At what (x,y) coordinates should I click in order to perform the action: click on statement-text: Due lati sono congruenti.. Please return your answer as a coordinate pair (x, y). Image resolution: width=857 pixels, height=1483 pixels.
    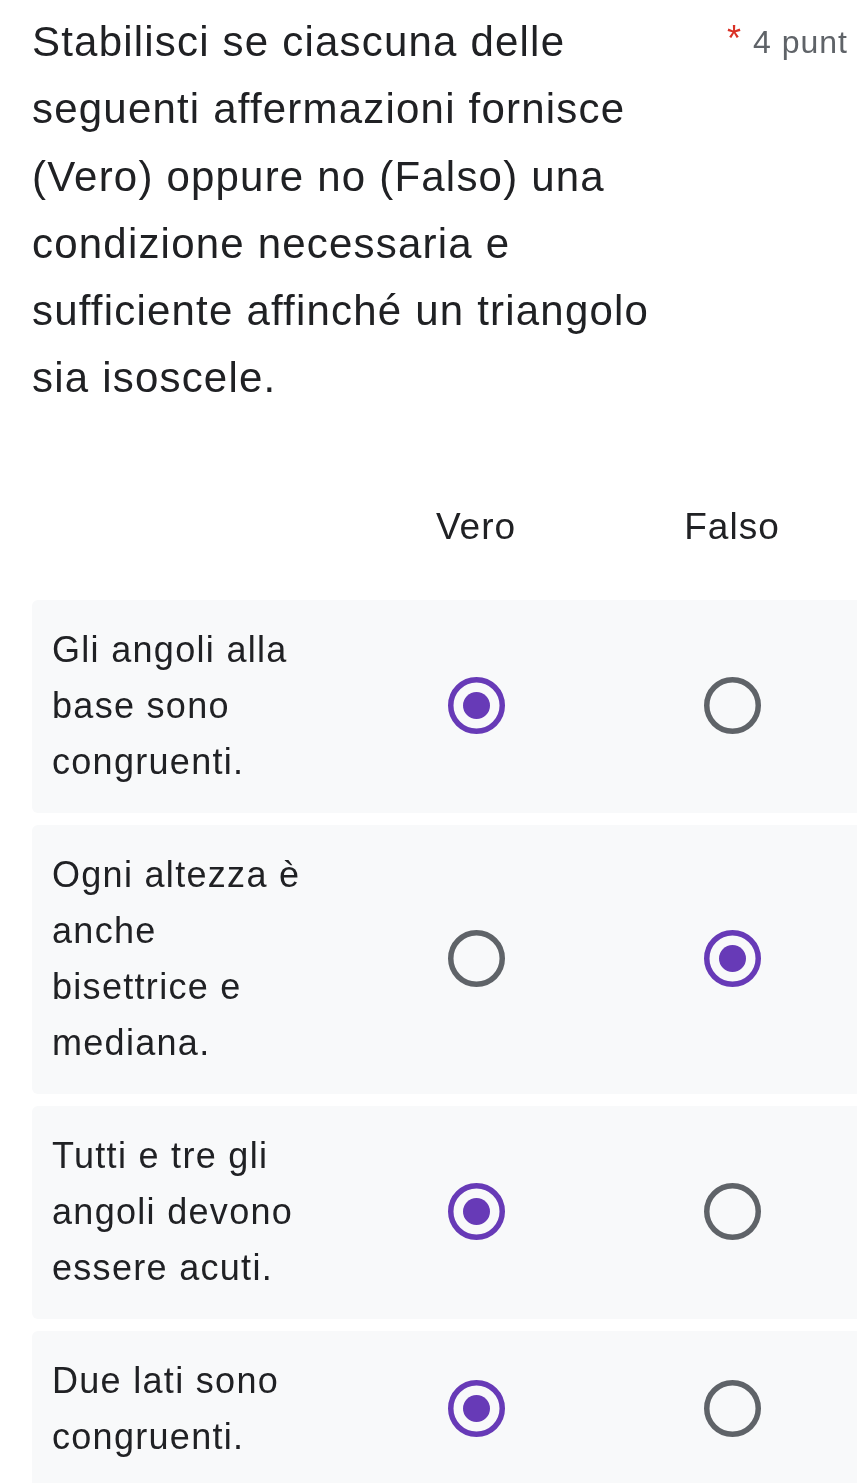
    Looking at the image, I should click on (166, 1408).